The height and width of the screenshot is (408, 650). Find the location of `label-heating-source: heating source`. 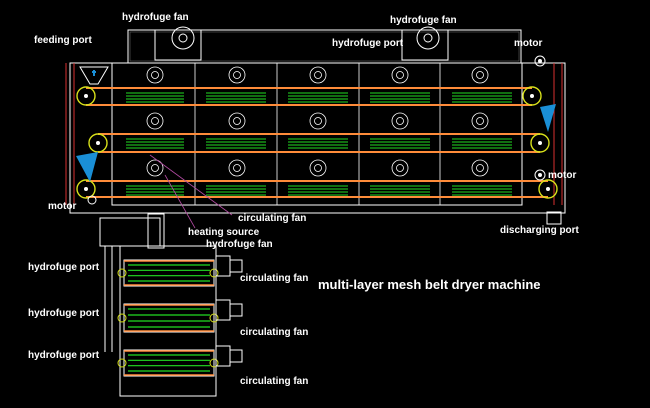

label-heating-source: heating source is located at coordinates (224, 232).